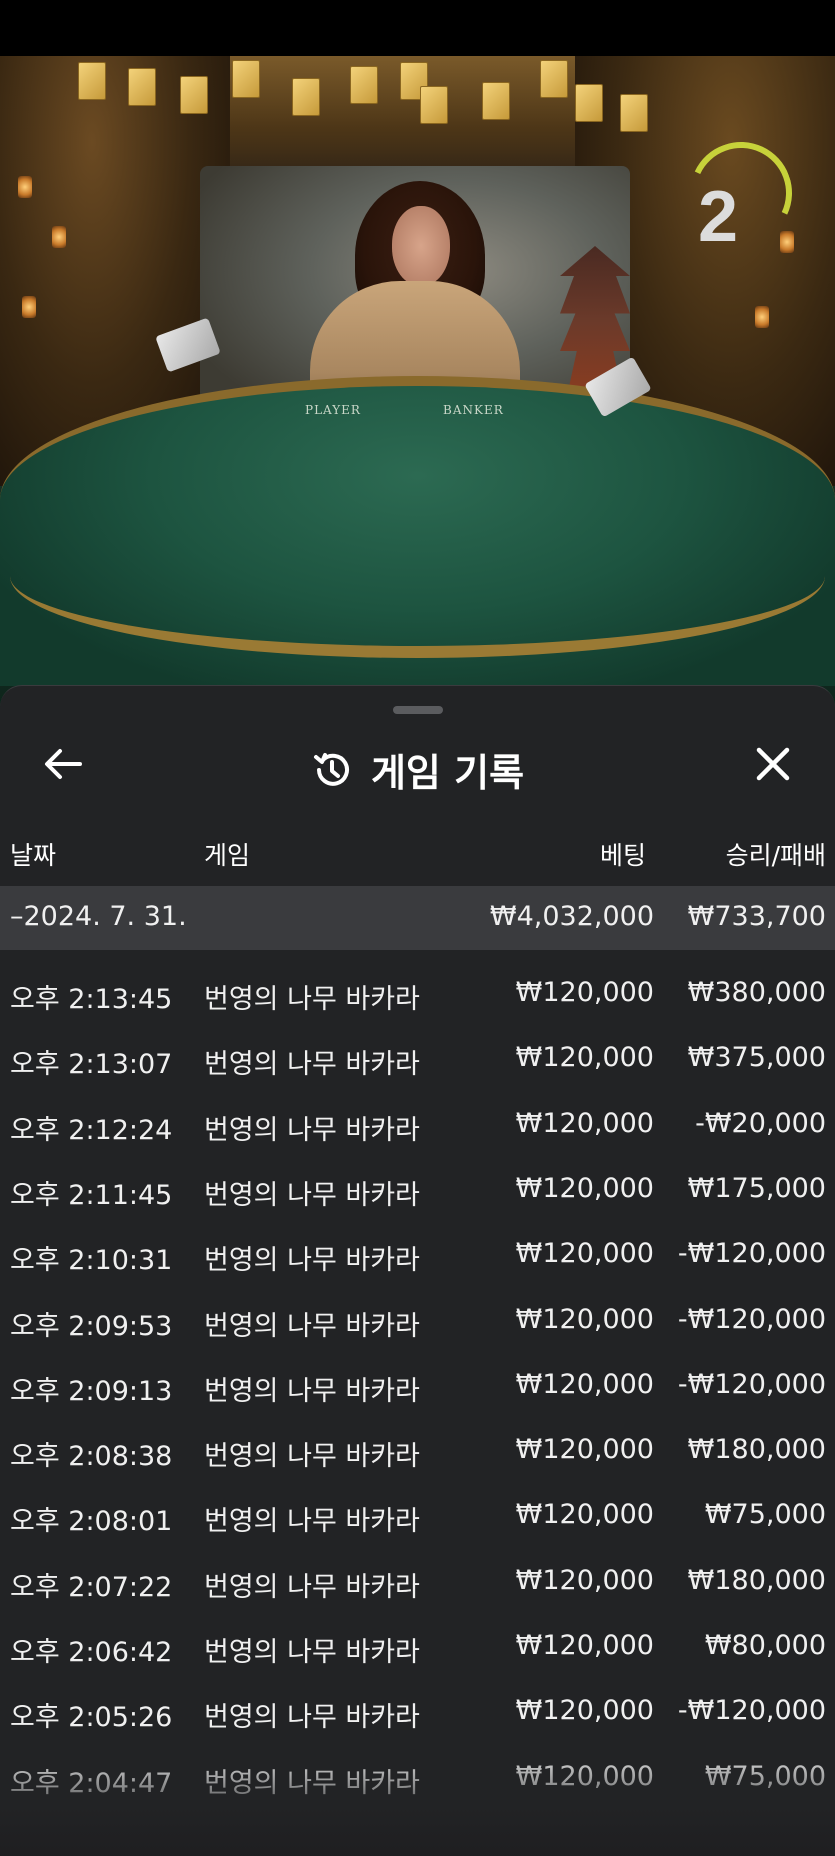 The width and height of the screenshot is (835, 1856). I want to click on close-button, so click(773, 764).